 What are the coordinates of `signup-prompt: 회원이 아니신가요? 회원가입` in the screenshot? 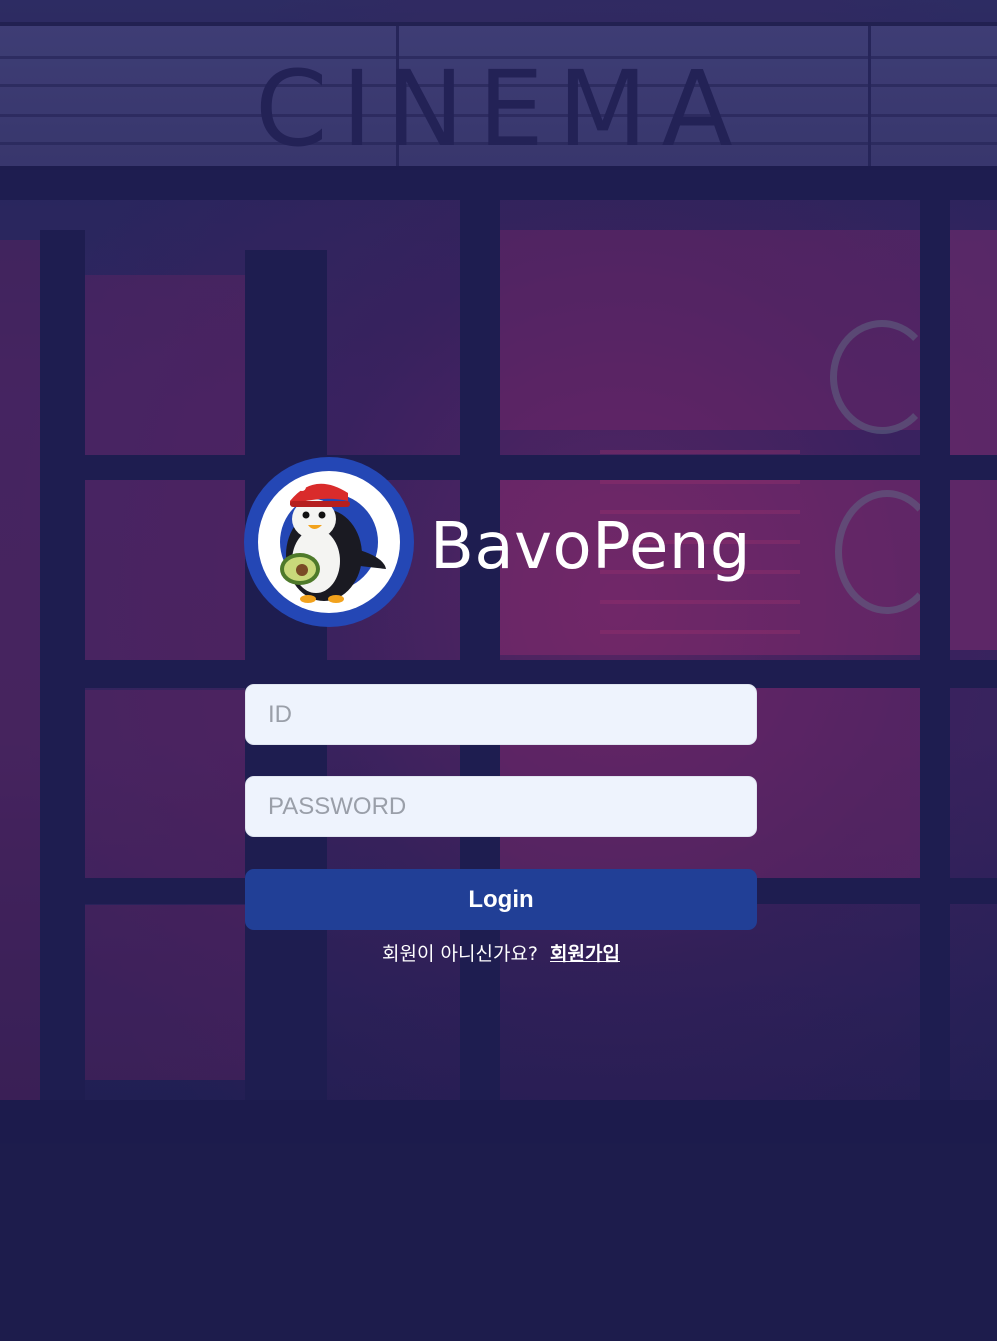 It's located at (501, 954).